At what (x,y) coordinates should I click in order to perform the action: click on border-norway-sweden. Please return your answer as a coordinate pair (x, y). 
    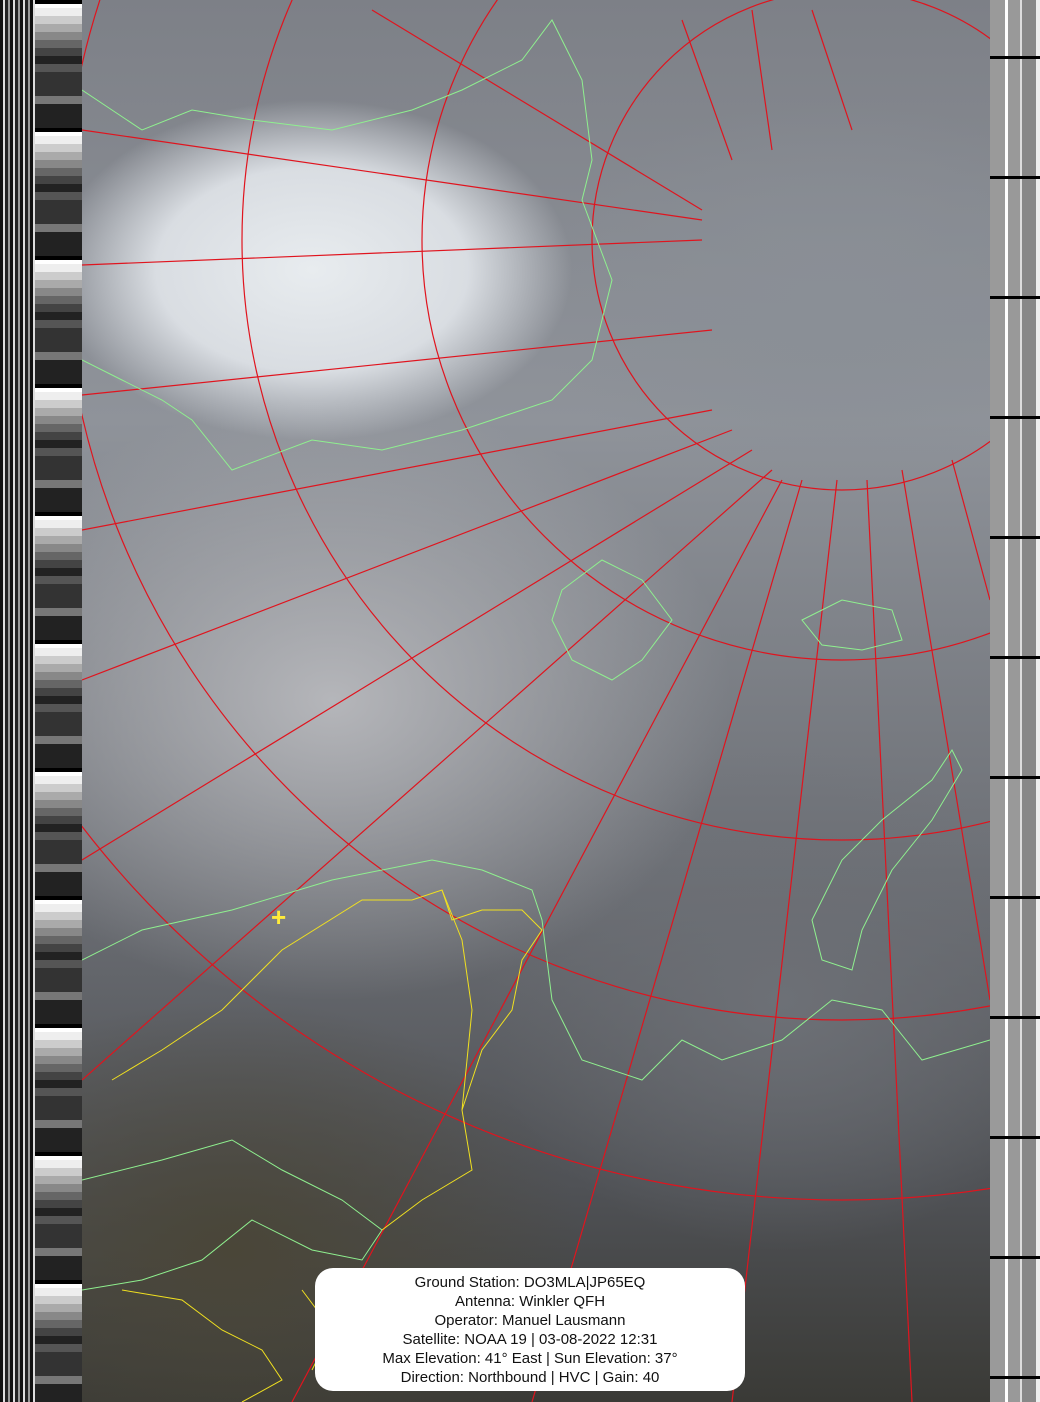
    Looking at the image, I should click on (327, 985).